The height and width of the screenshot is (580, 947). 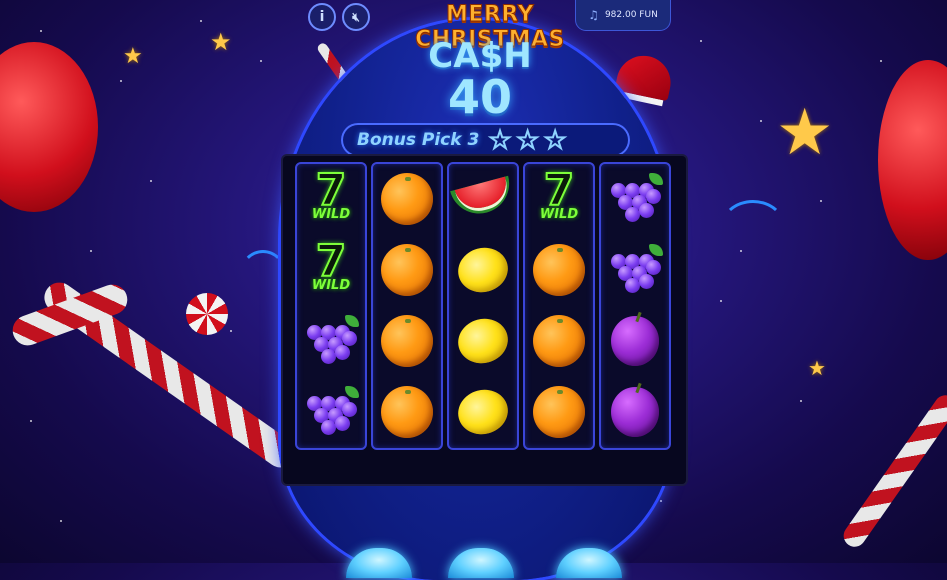 I want to click on reel-4: 7 WILD, so click(x=559, y=306).